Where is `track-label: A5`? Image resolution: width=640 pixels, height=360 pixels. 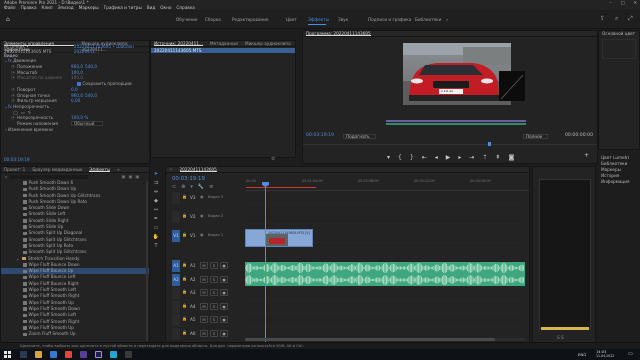 track-label: A5 is located at coordinates (193, 319).